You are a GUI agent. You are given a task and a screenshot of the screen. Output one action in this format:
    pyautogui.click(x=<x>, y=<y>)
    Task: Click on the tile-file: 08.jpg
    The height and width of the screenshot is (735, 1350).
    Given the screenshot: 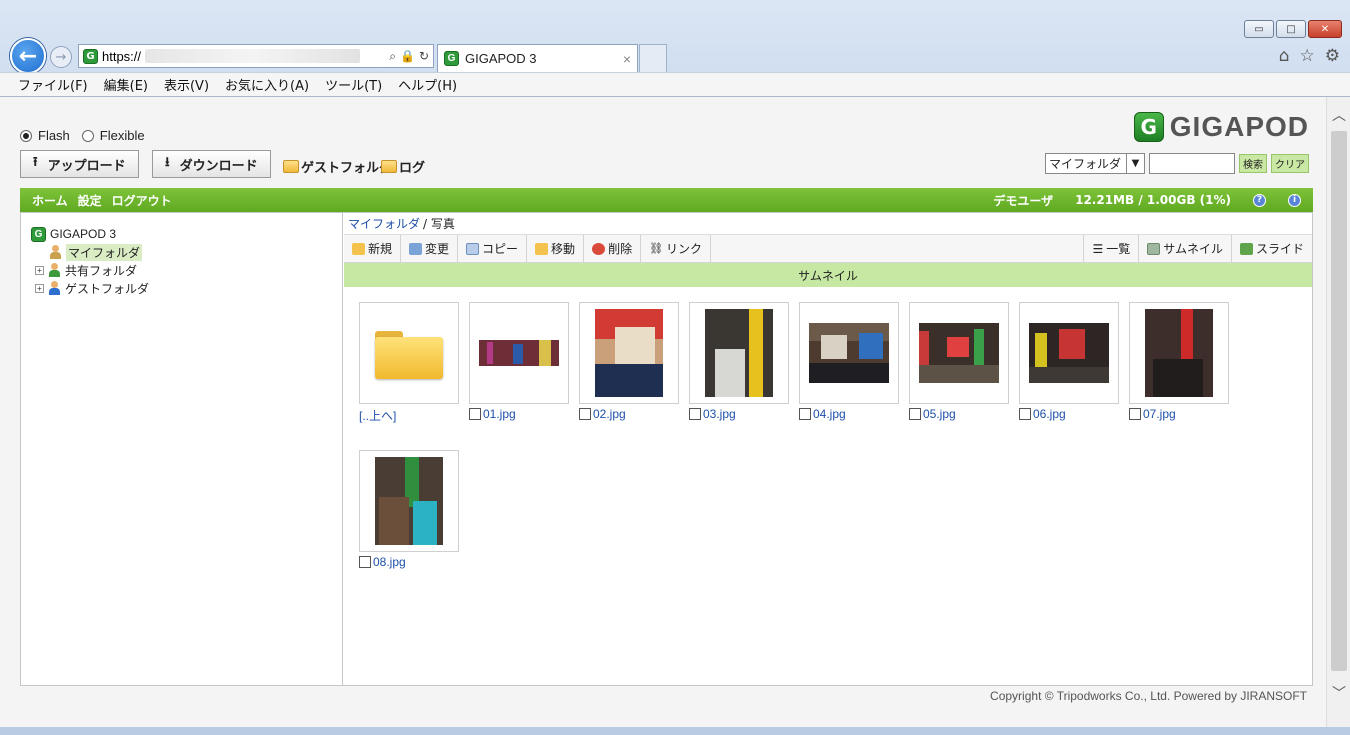 What is the action you would take?
    pyautogui.click(x=409, y=509)
    